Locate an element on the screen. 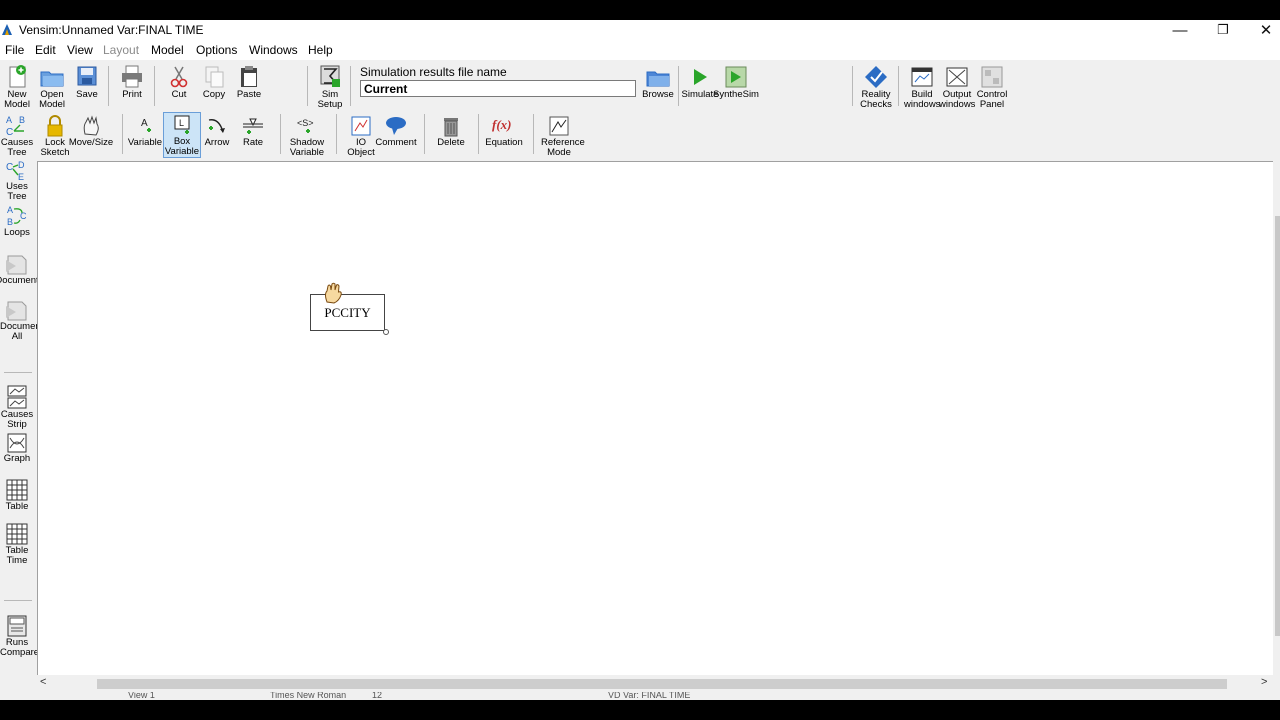  io-object-icon is located at coordinates (361, 126).